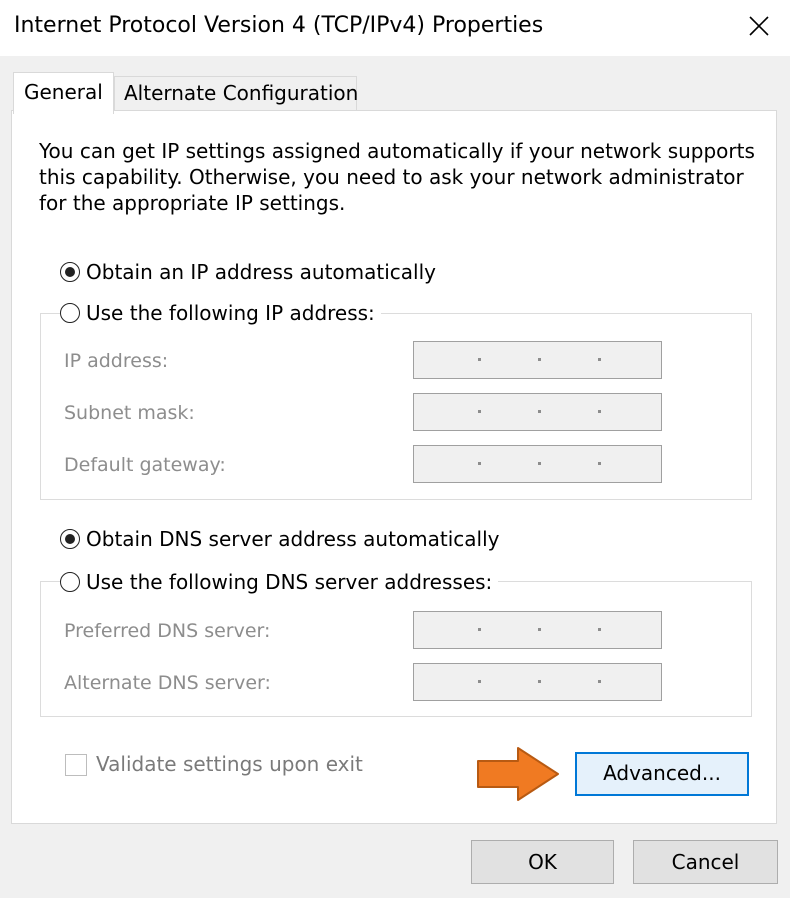 The height and width of the screenshot is (898, 790). What do you see at coordinates (167, 631) in the screenshot?
I see `preferred-dns-label: Preferred DNS server:` at bounding box center [167, 631].